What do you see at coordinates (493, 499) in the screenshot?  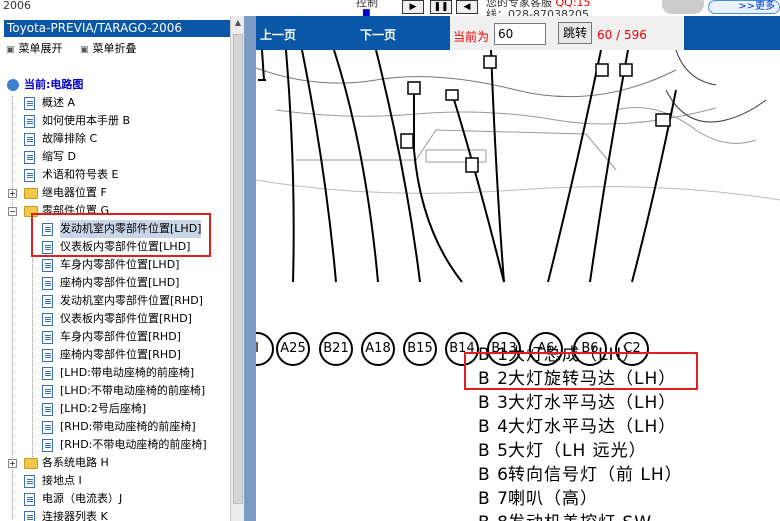 I see `legend-code: B 7` at bounding box center [493, 499].